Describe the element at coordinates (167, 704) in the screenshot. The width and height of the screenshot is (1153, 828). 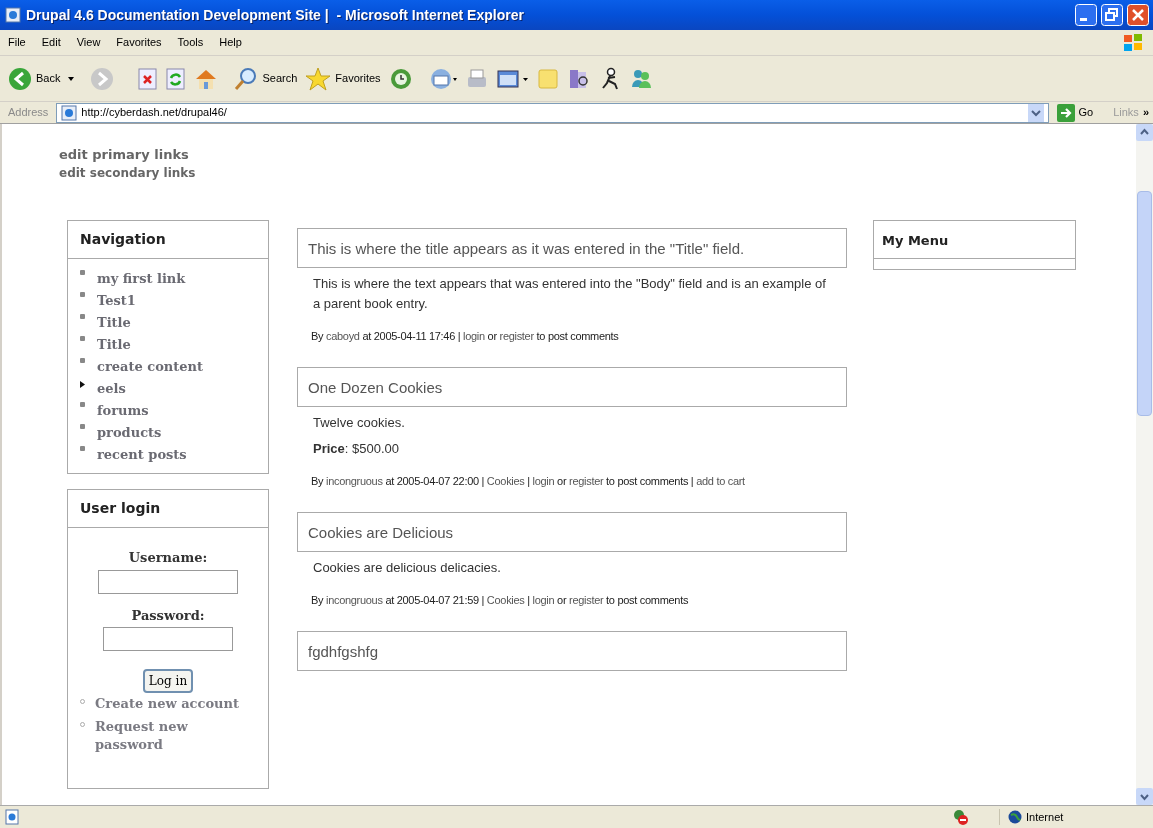
I see `account-link: Create new account` at that location.